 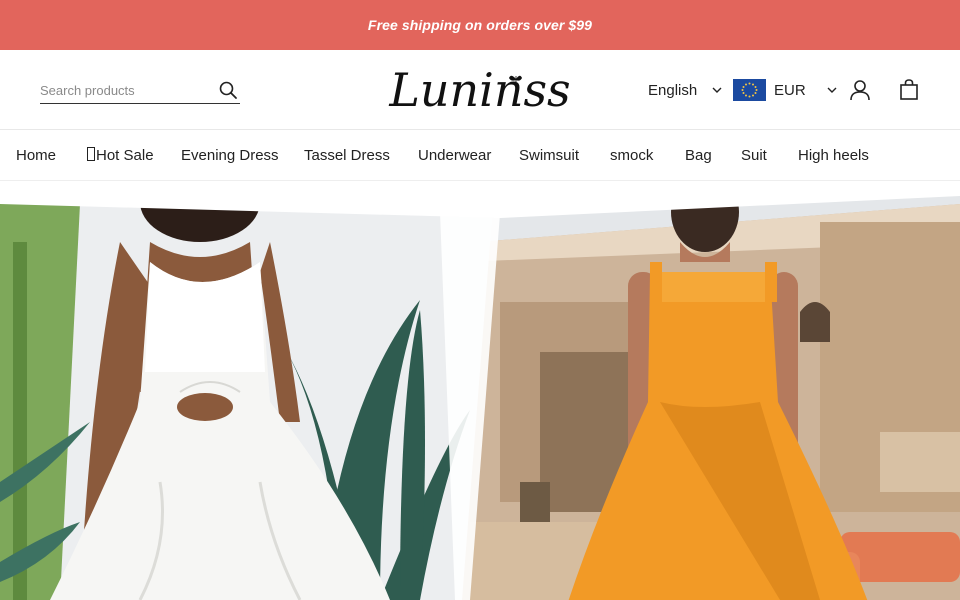 I want to click on nav-item-bag: Bag, so click(x=698, y=155).